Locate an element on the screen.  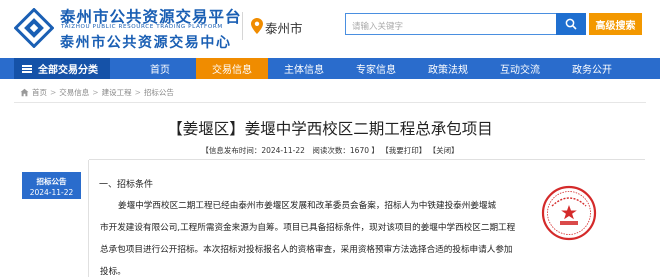
notice-badge-label: 招标公告 is located at coordinates (51, 181).